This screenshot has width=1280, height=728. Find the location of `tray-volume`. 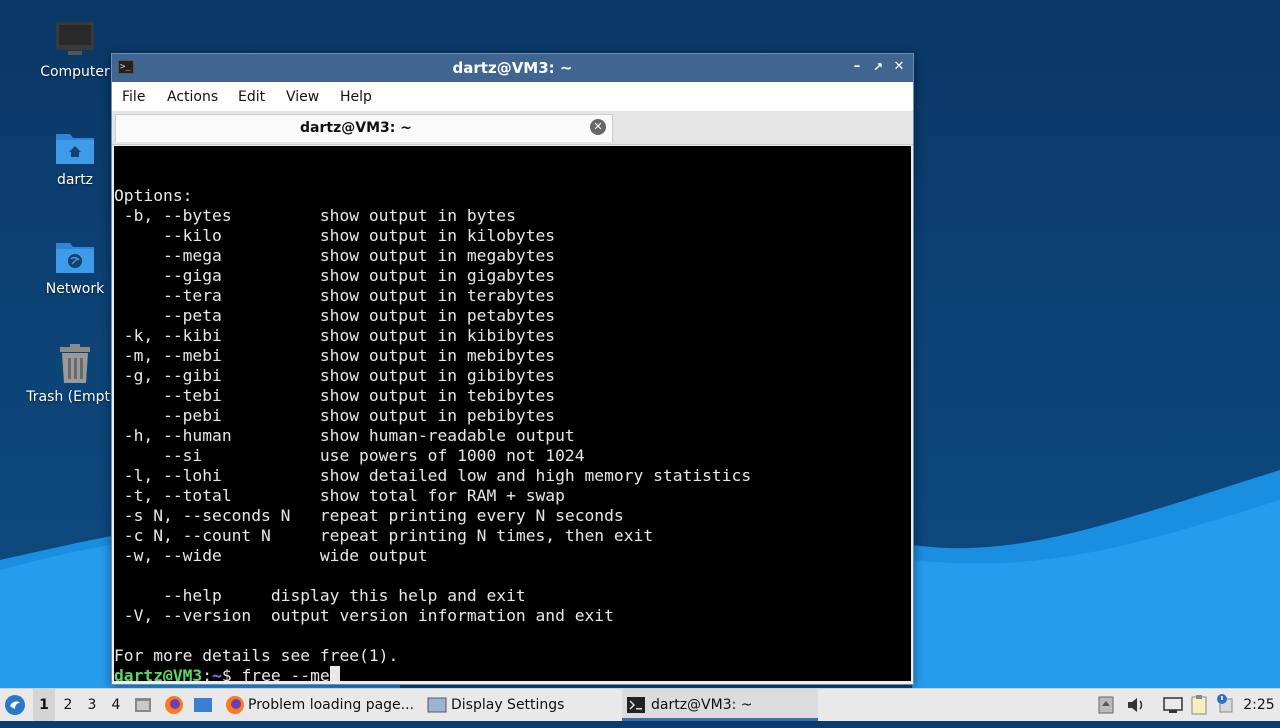

tray-volume is located at coordinates (1137, 705).